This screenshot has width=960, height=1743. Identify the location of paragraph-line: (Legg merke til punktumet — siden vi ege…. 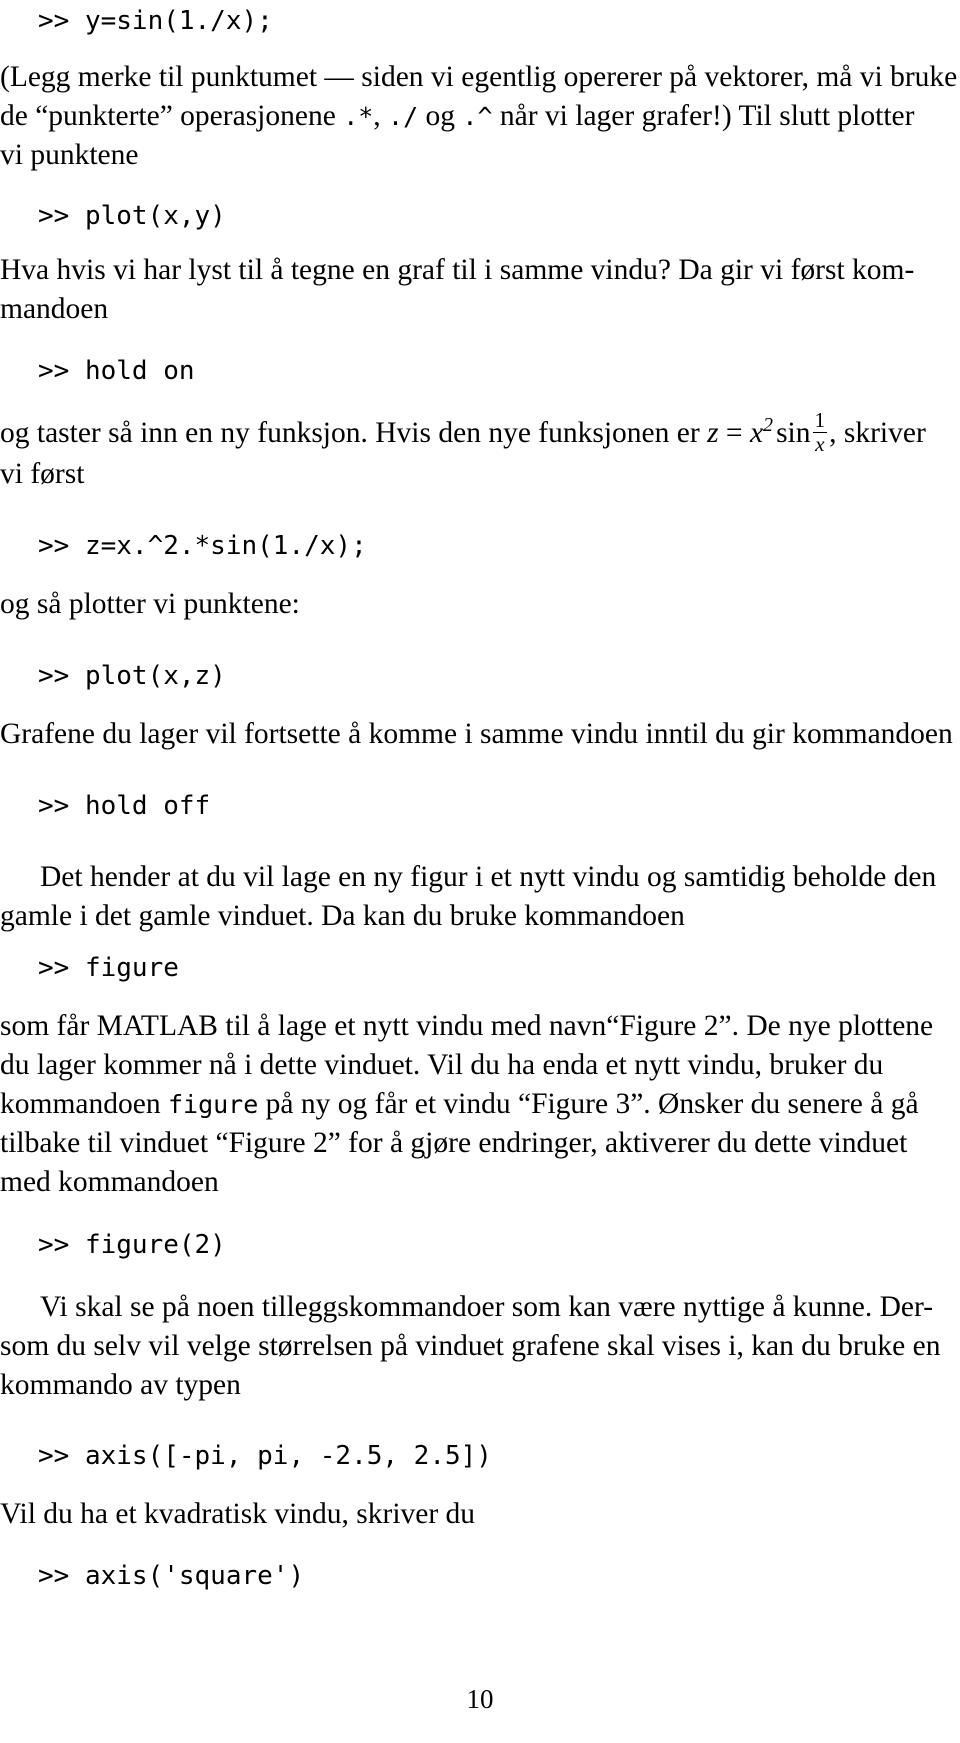
(480, 77).